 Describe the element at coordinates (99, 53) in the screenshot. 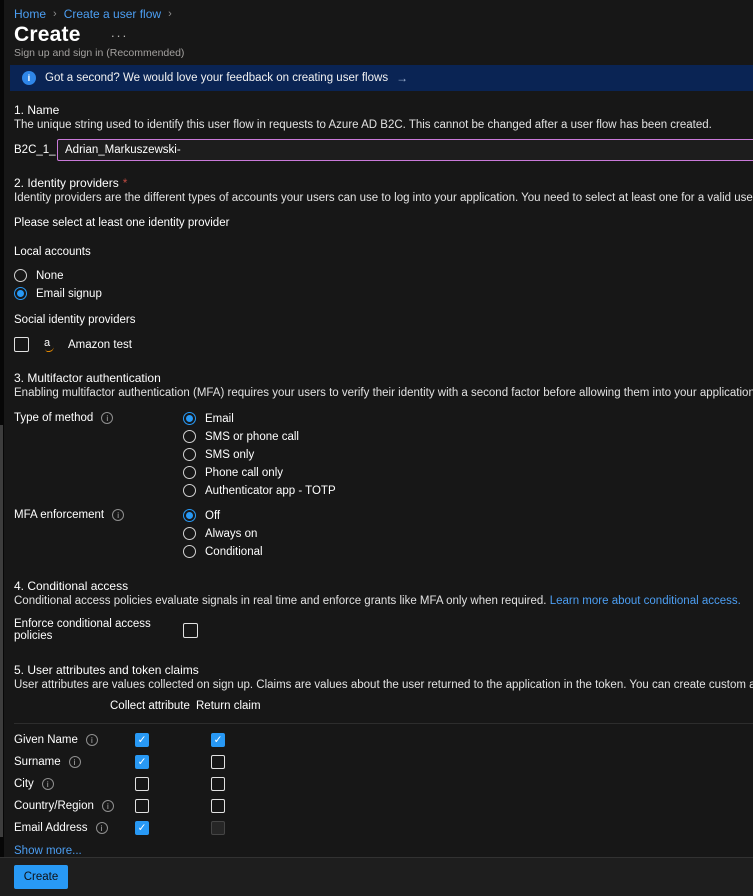

I see `page-subtitle: Sign up and sign in (Recommended)` at that location.